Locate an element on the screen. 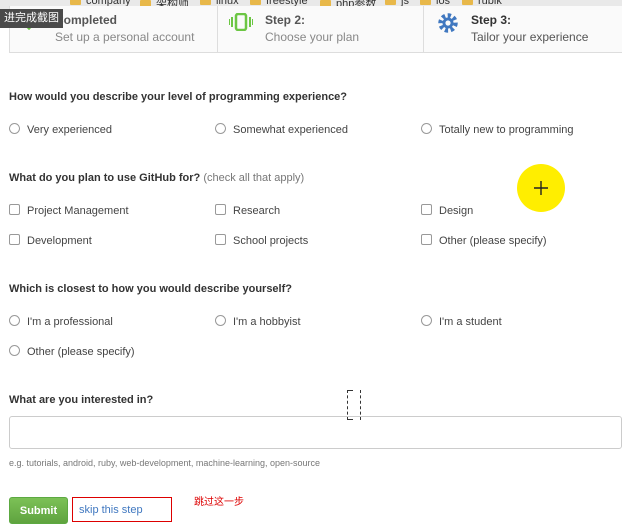  screenshot-overlay-label: 进完成截图 is located at coordinates (31, 18).